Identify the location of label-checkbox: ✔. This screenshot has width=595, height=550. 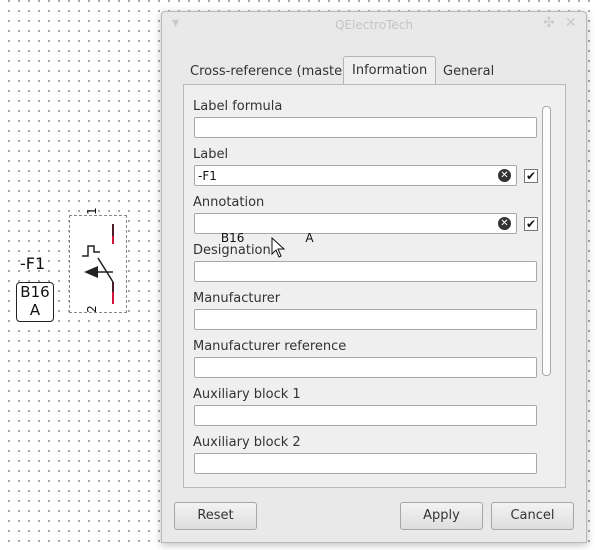
(531, 176).